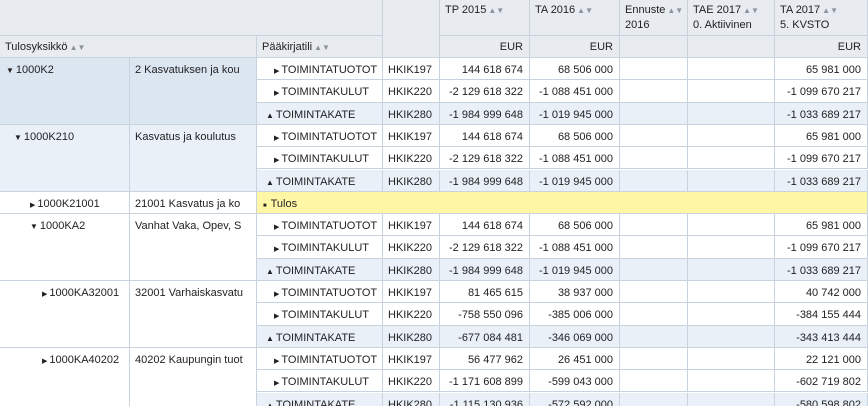 Image resolution: width=868 pixels, height=406 pixels. I want to click on column-header-tae2017: TAE 2017 ▲▼ 0. Aktiivinen, so click(731, 18).